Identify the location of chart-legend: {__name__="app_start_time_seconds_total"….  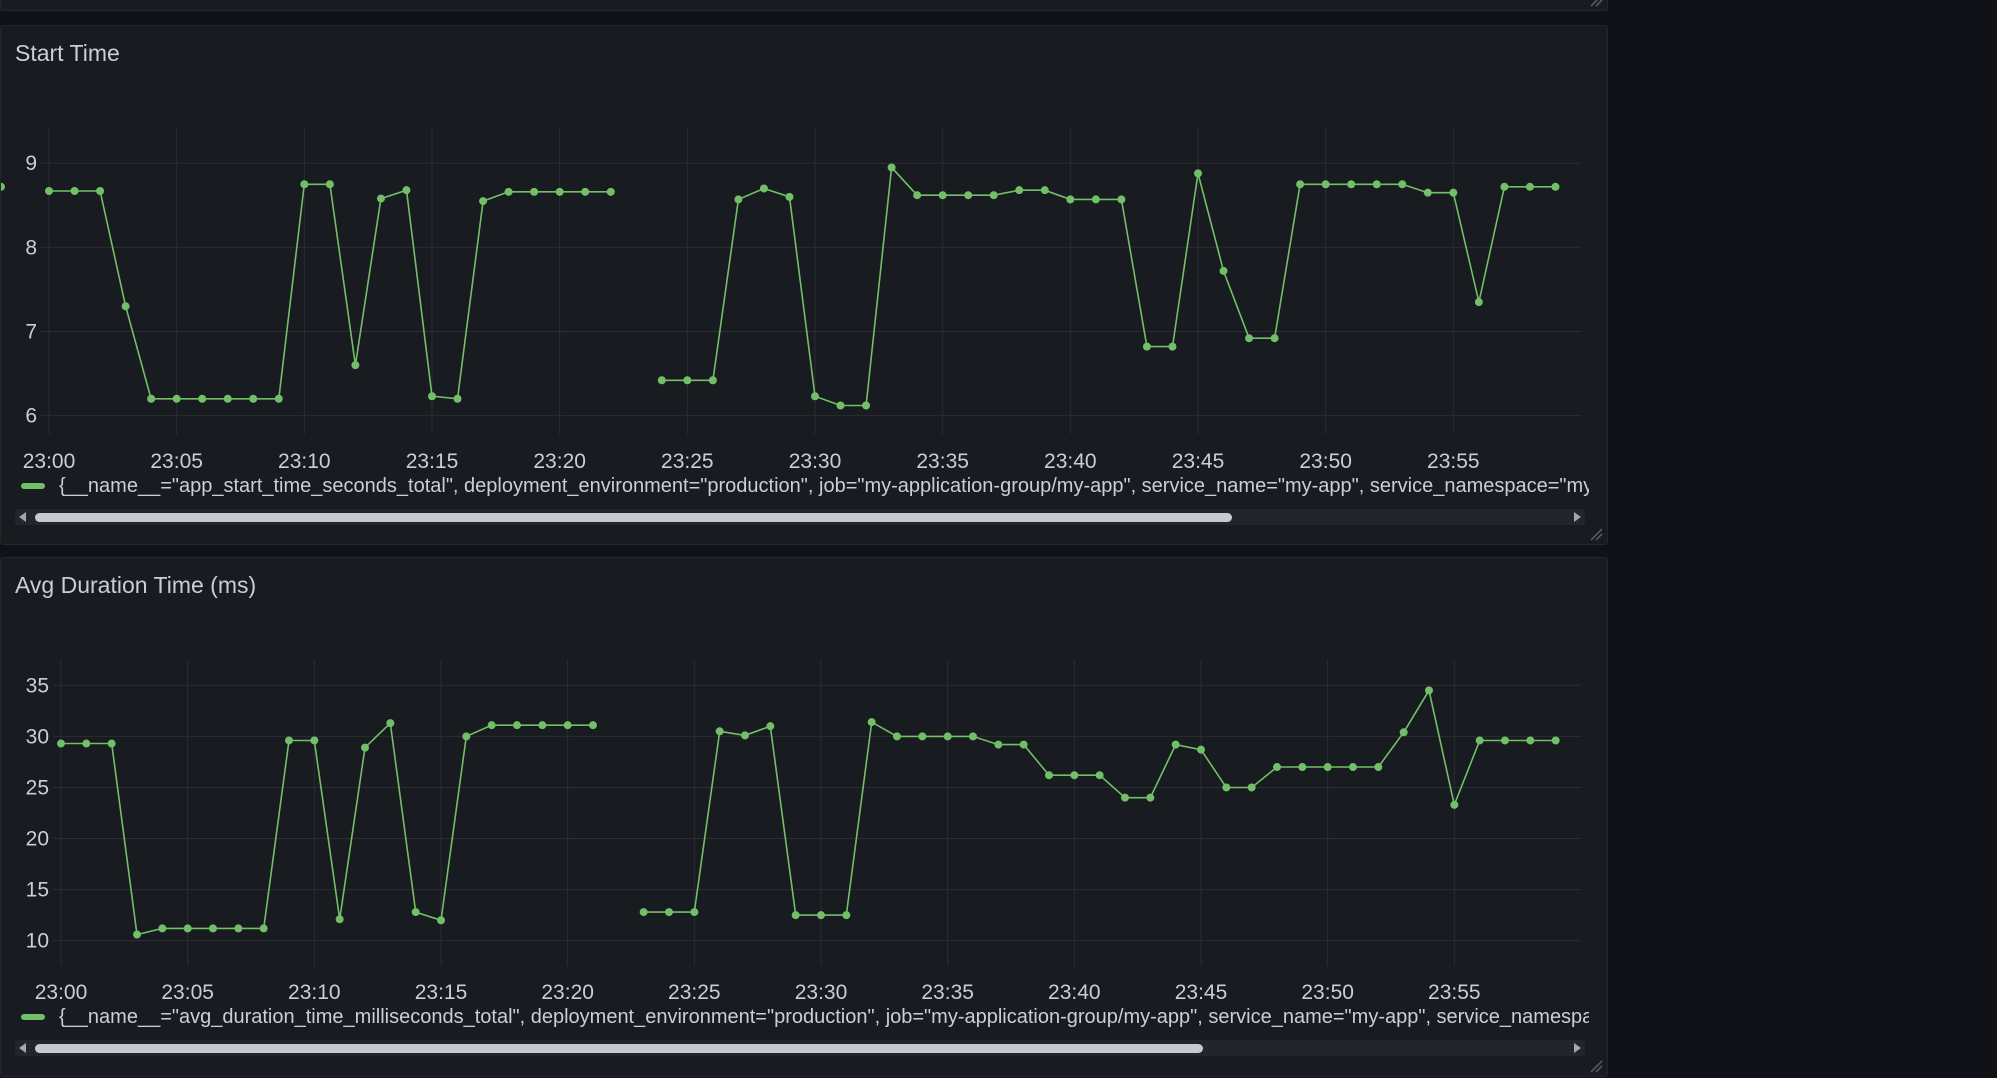
(805, 486).